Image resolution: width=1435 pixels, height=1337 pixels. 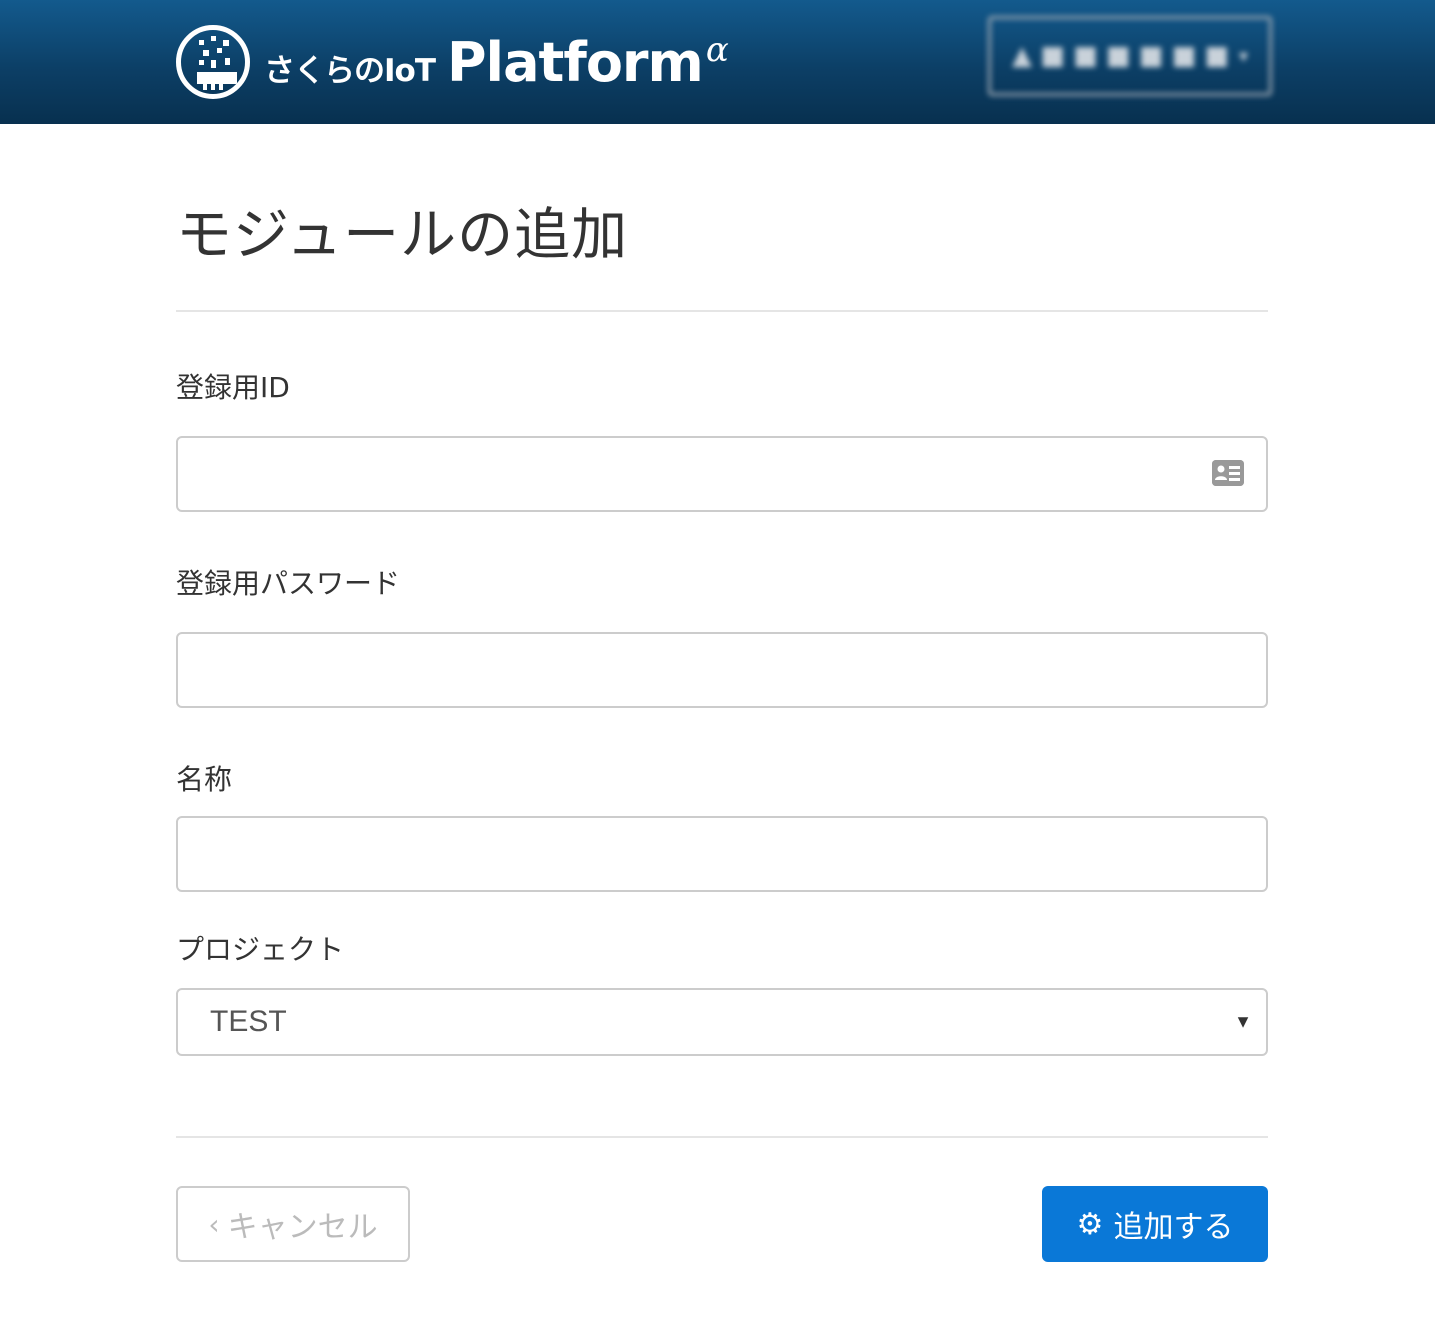 What do you see at coordinates (288, 583) in the screenshot?
I see `registration-password-label: 登録用パスワード` at bounding box center [288, 583].